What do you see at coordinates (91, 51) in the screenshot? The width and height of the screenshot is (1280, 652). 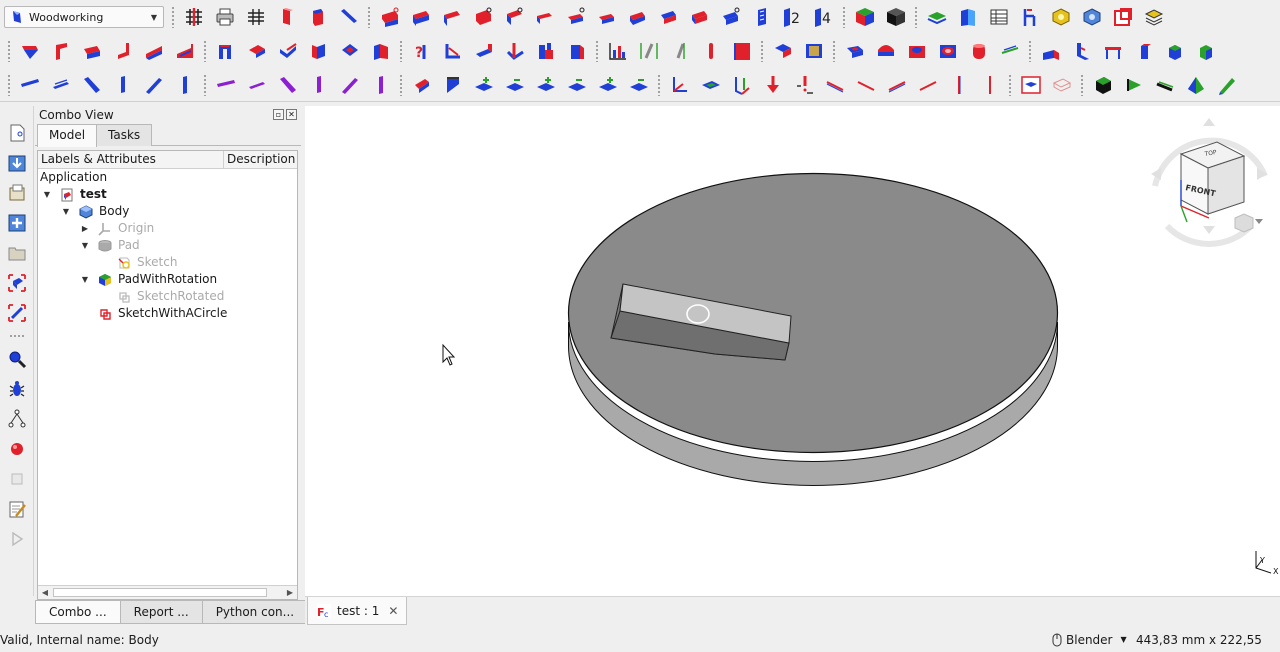 I see `panel-c-icon` at bounding box center [91, 51].